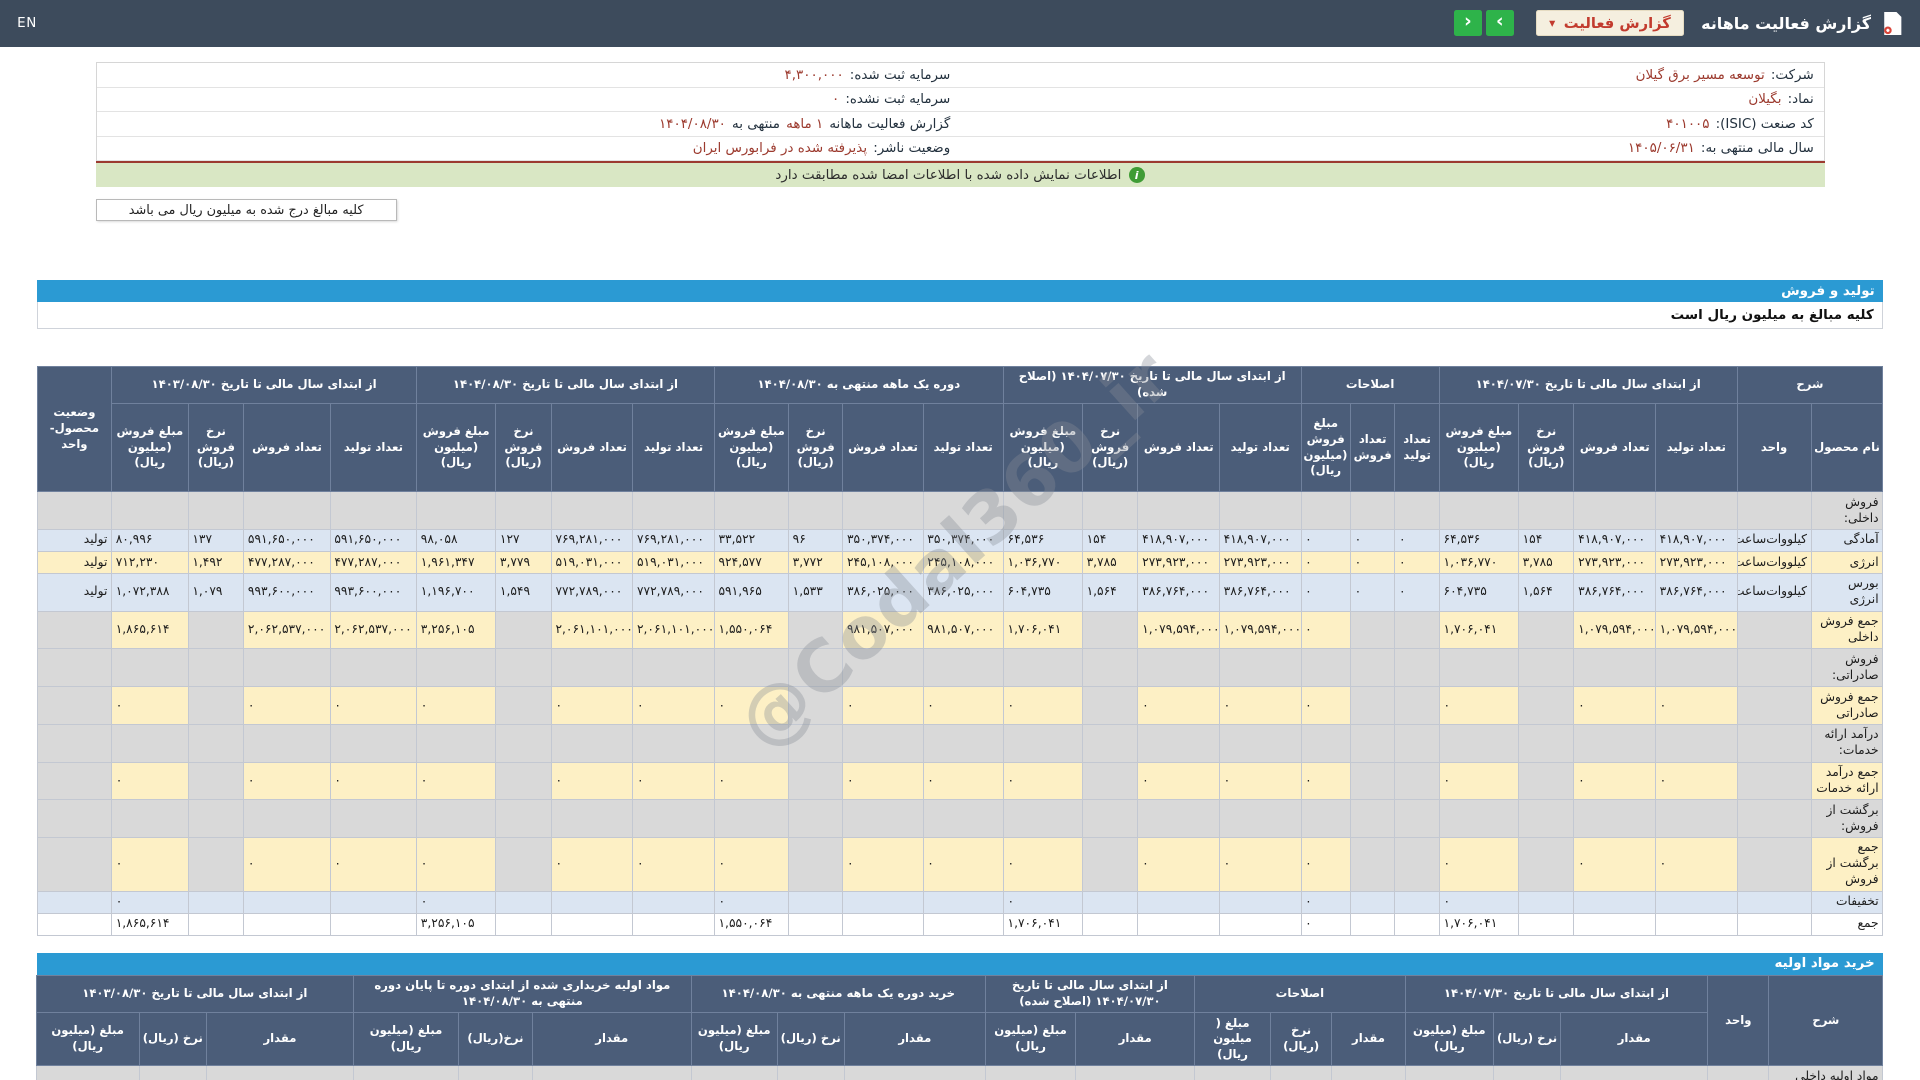  I want to click on info-value: ۴,۳۰۰,۰۰۰, so click(814, 75).